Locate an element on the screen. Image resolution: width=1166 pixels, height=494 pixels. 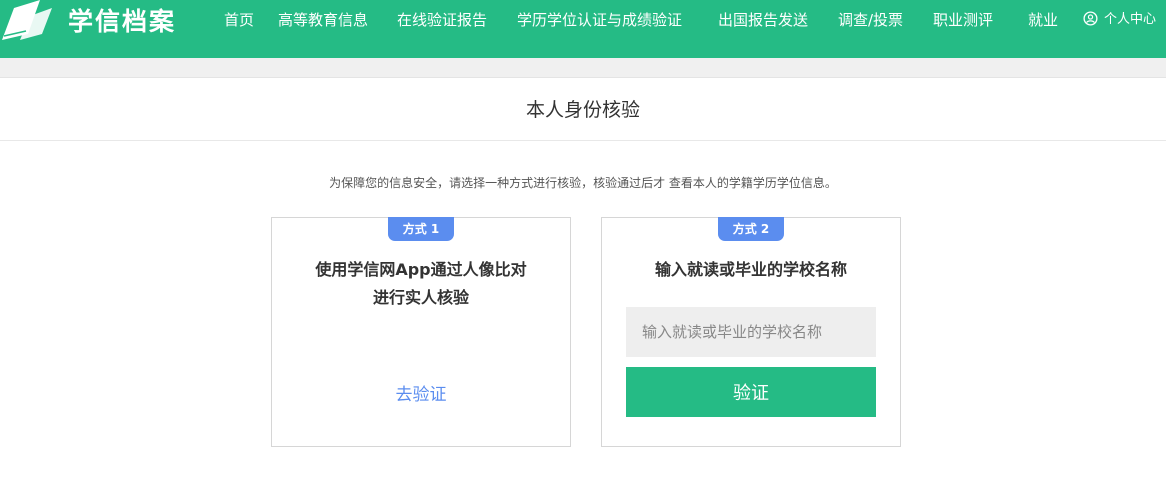
user-center-link: 个人中心 is located at coordinates (1119, 20).